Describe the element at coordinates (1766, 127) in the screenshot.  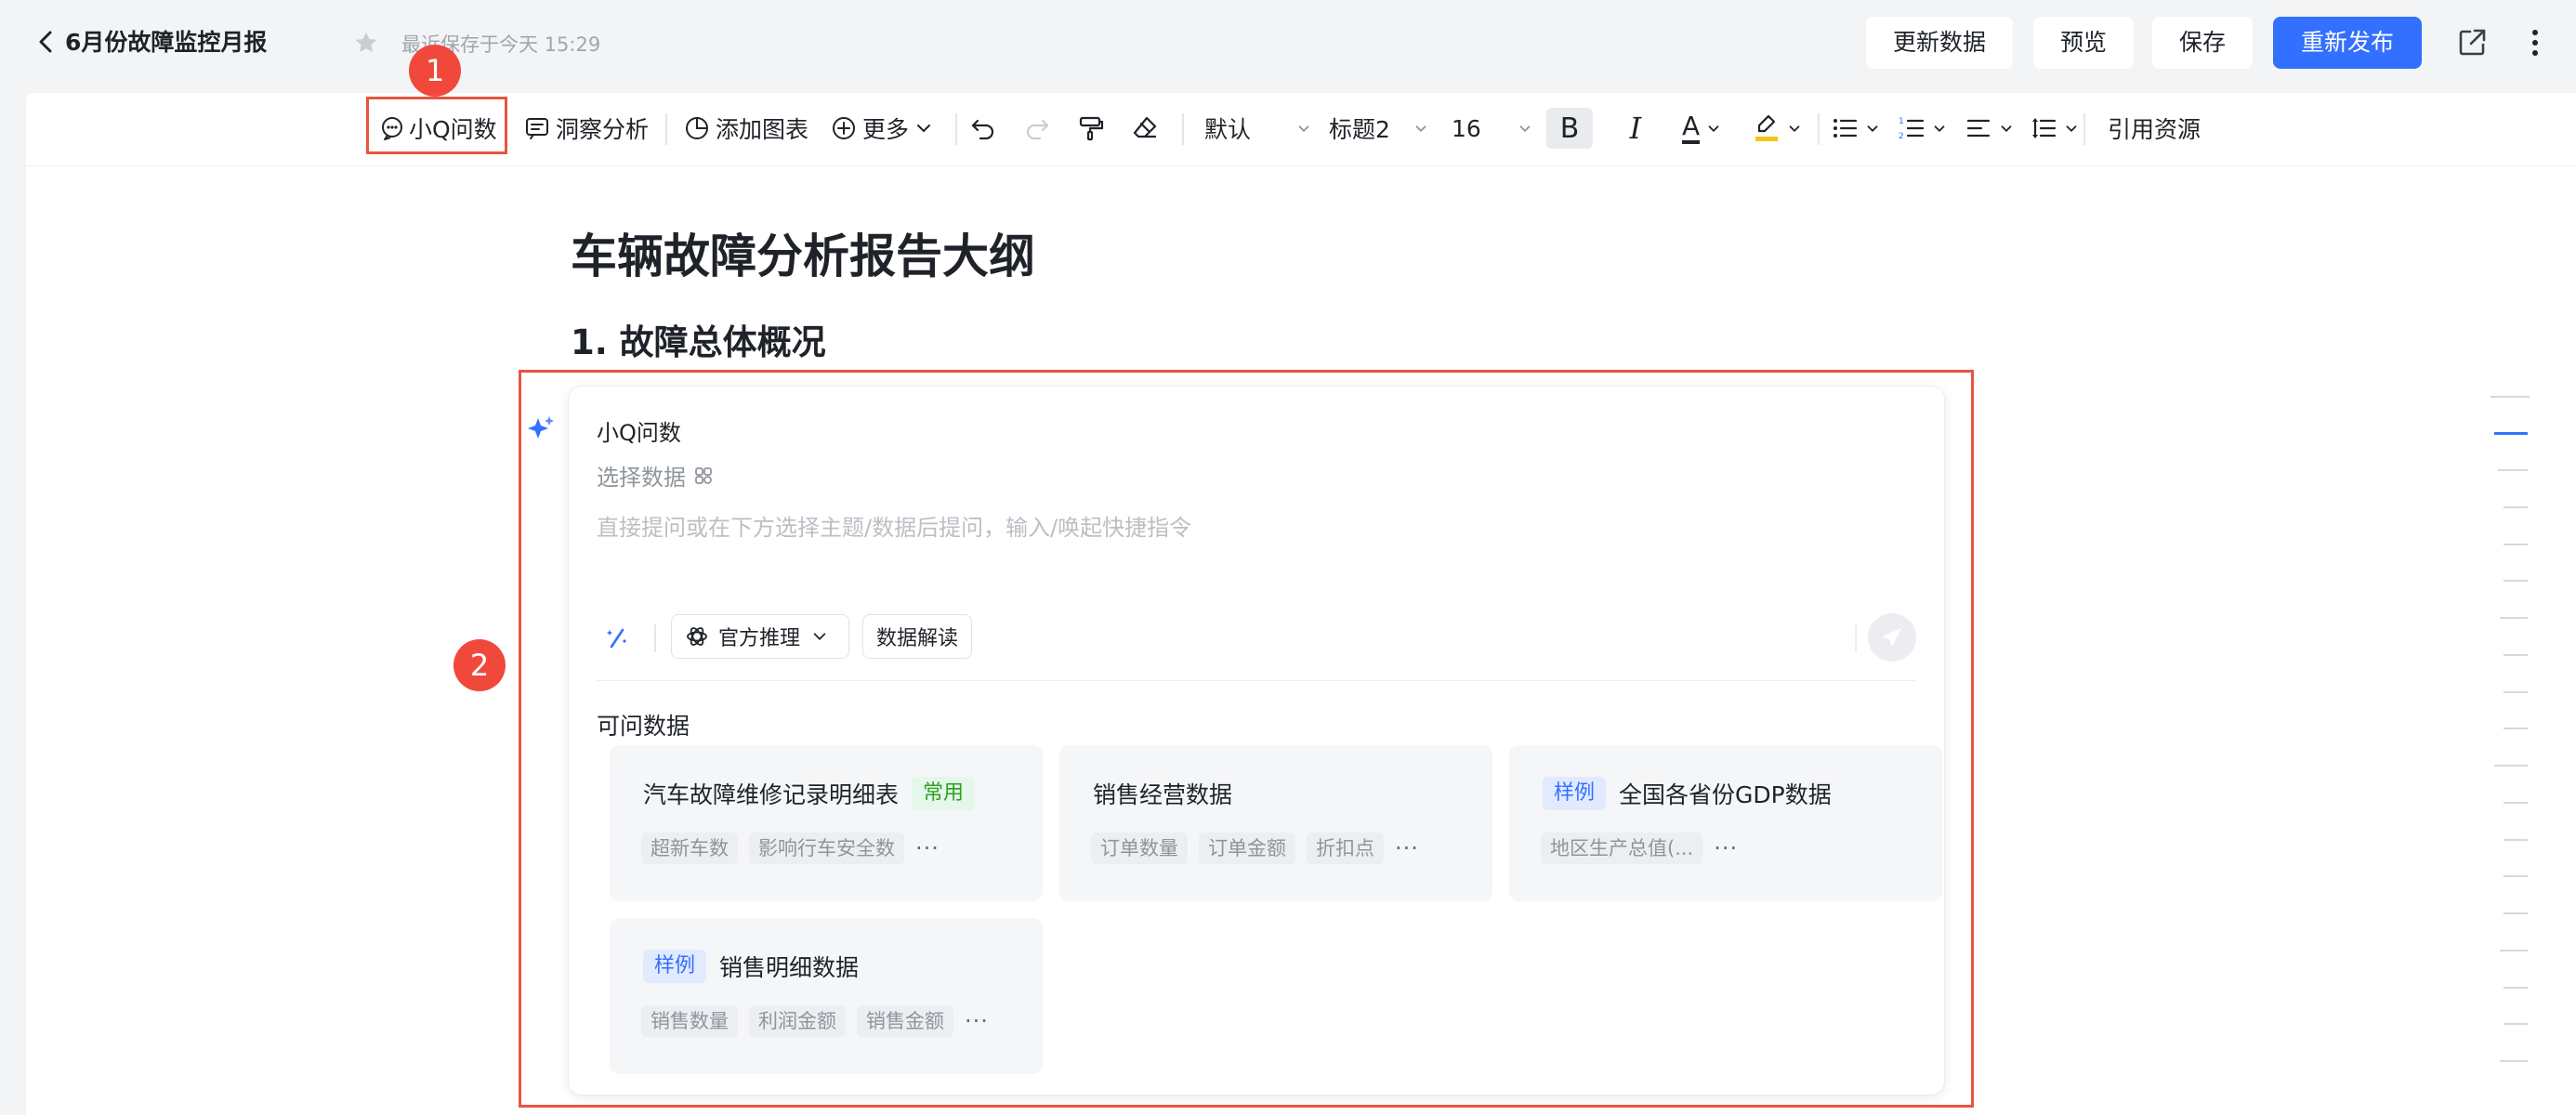
I see `highlighter-icon` at that location.